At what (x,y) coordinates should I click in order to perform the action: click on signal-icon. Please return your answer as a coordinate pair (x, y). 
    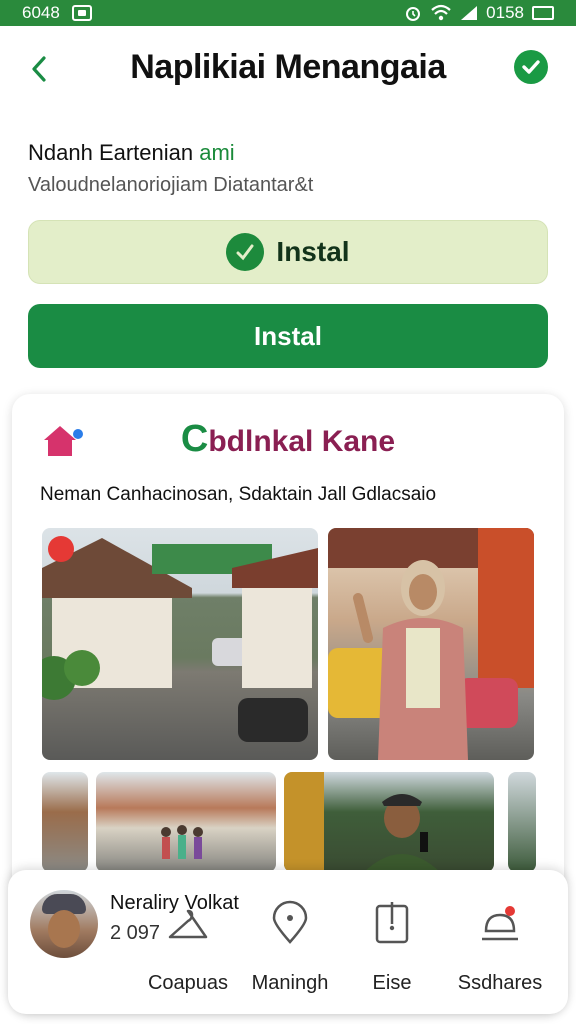
    Looking at the image, I should click on (469, 13).